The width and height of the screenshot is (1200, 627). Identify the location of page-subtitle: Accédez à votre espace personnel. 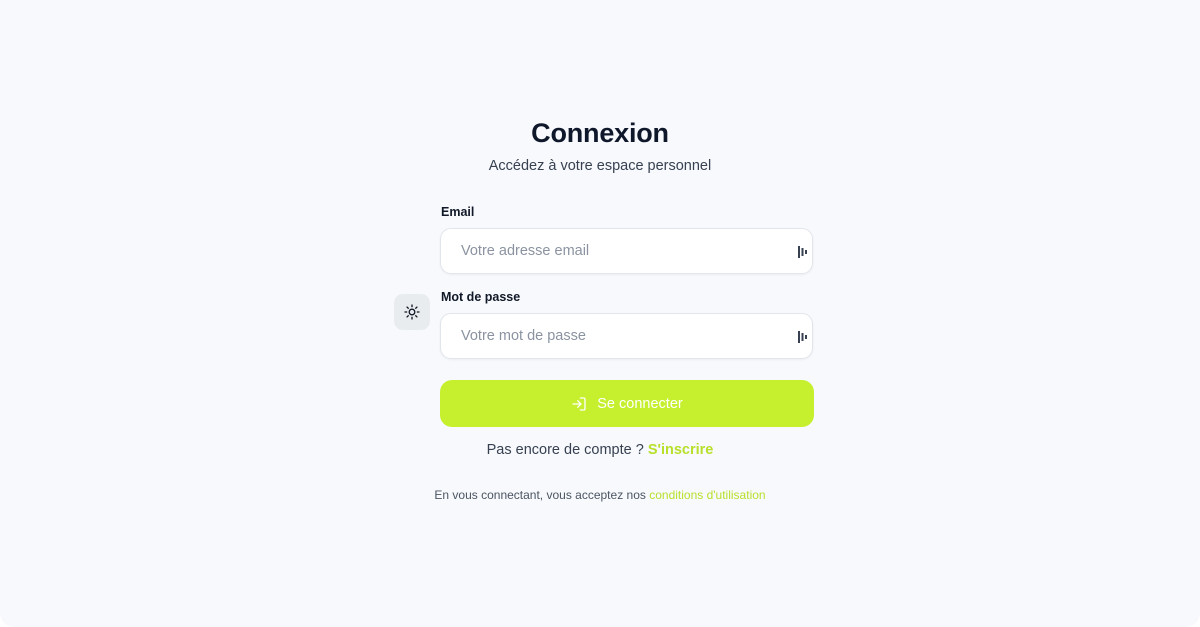
(600, 166).